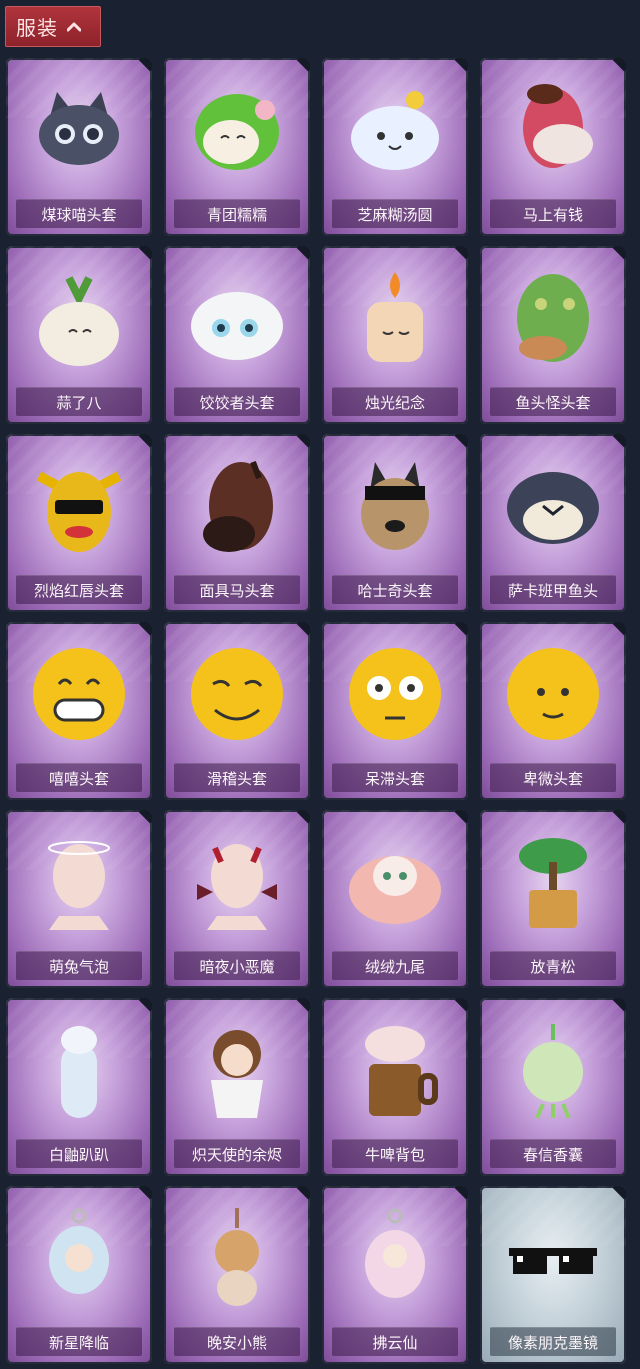 The width and height of the screenshot is (640, 1369). I want to click on costume-card: 烈焰红唇头套, so click(79, 523).